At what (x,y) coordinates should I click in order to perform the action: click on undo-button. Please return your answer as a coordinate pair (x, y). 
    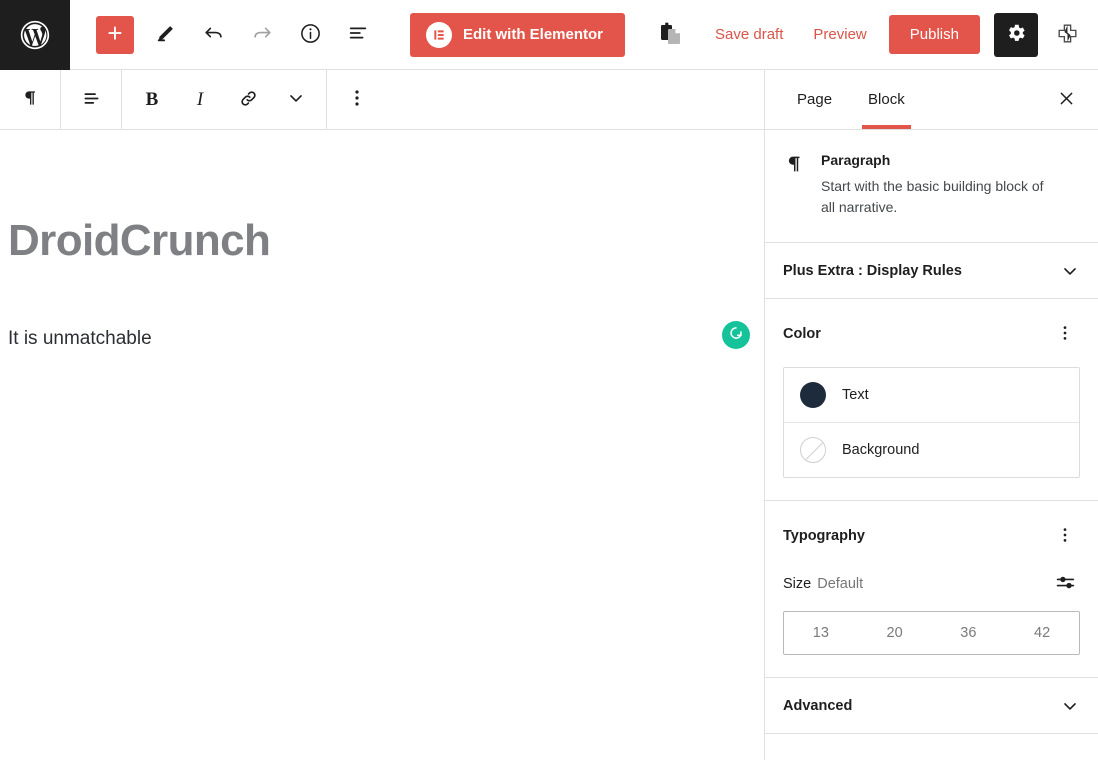
    Looking at the image, I should click on (214, 35).